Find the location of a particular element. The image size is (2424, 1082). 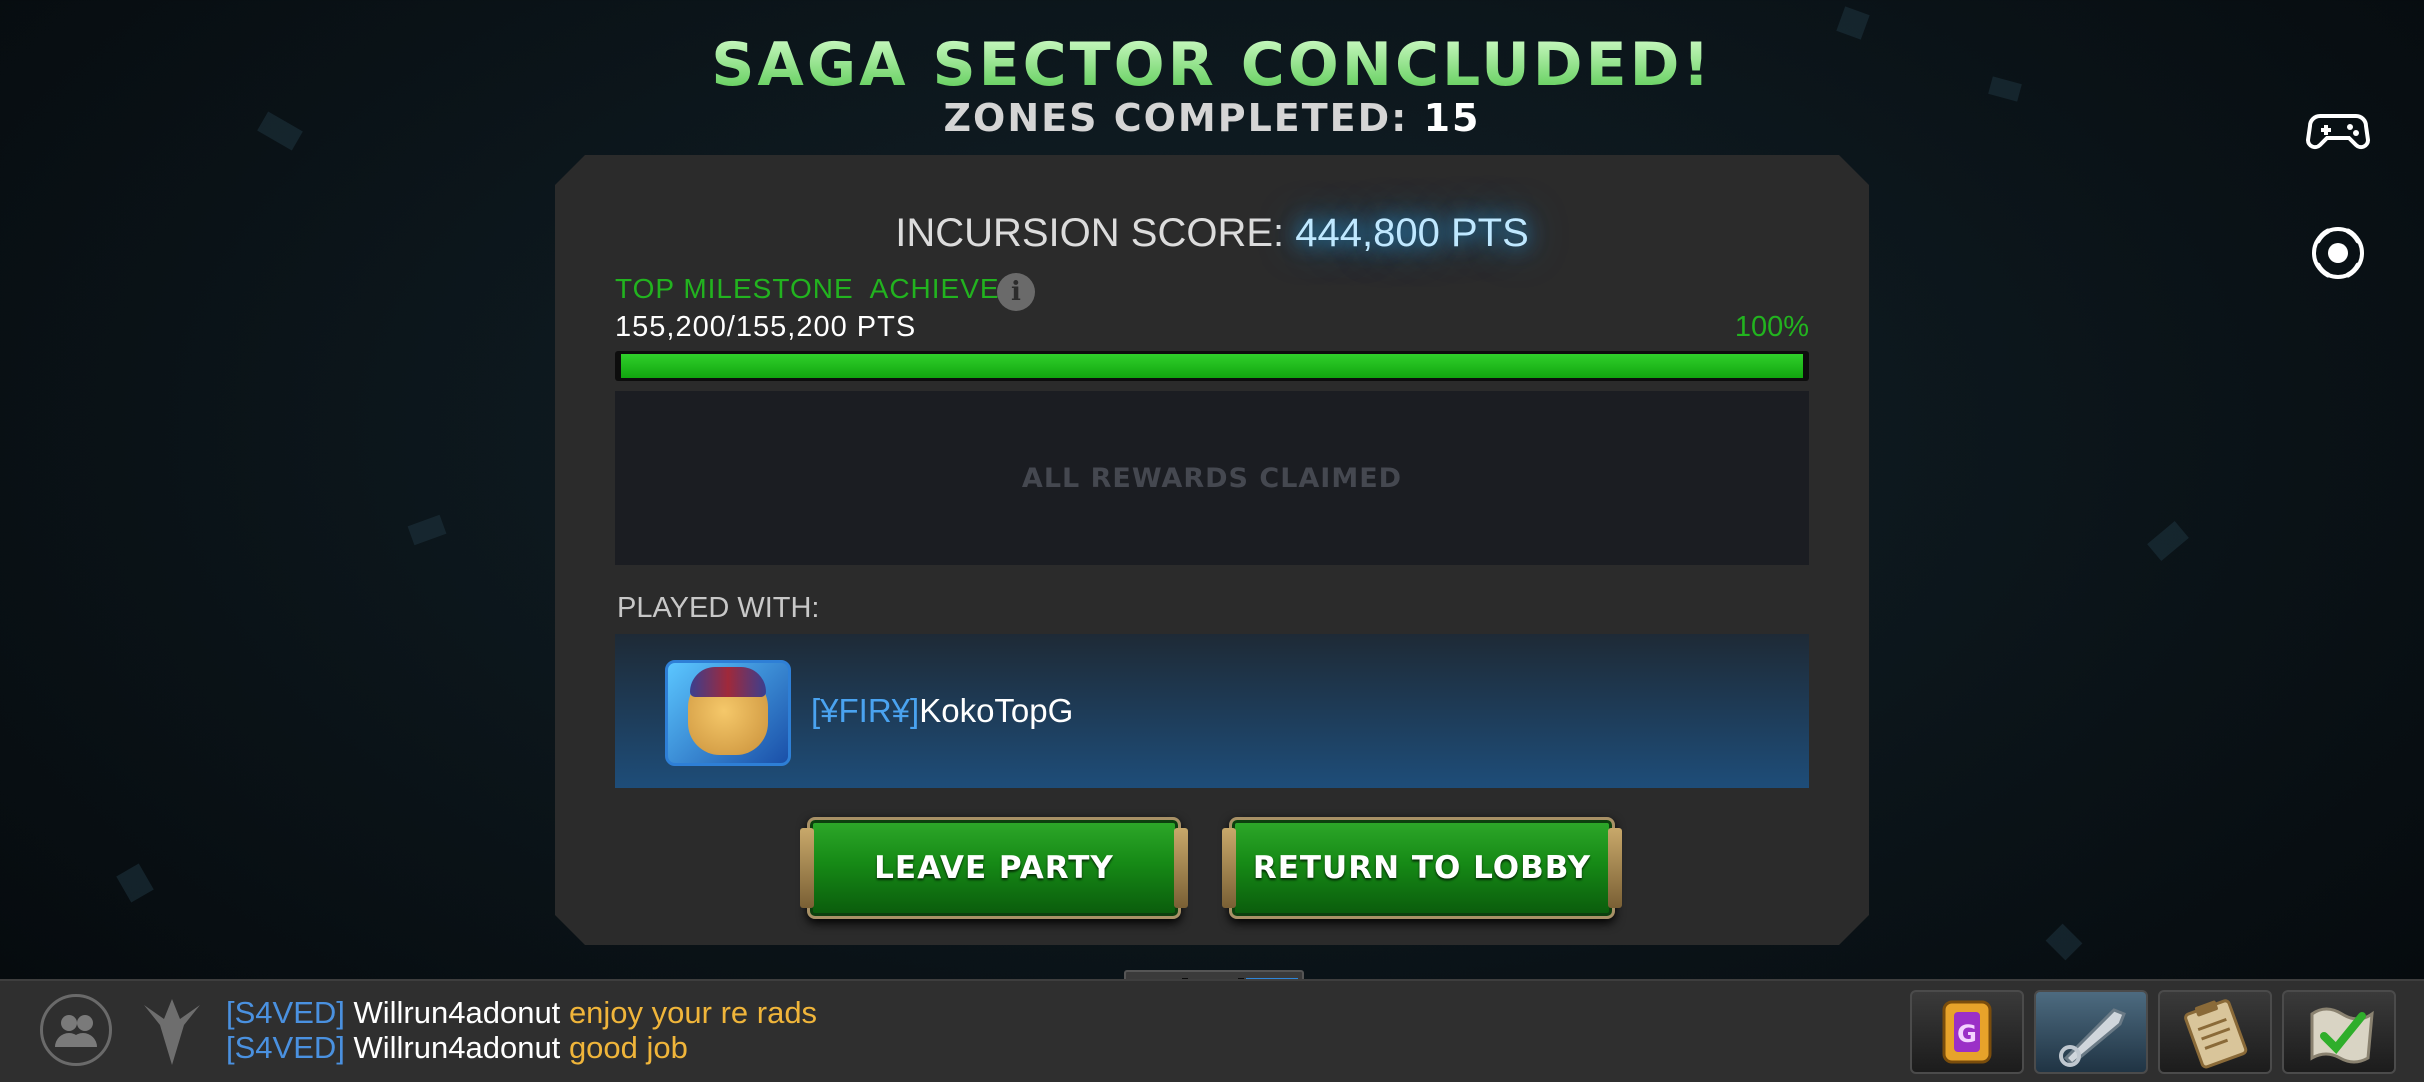

player-row: [¥FIR¥]KokoTopG is located at coordinates (1212, 711).